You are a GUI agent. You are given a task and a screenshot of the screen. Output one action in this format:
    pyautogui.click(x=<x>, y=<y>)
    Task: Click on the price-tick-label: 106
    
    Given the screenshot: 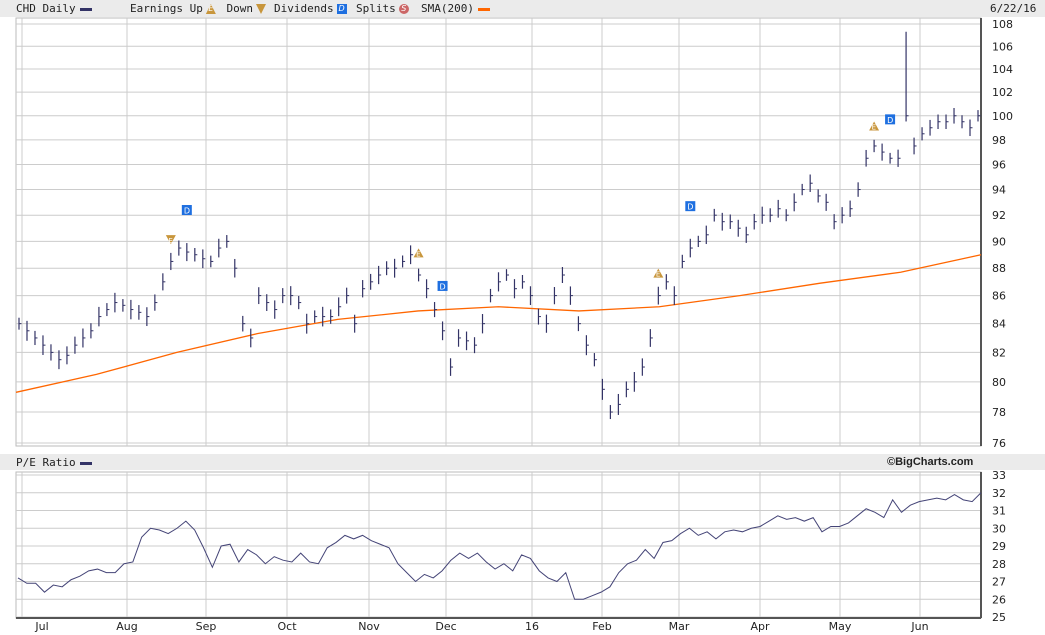 What is the action you would take?
    pyautogui.click(x=1002, y=46)
    